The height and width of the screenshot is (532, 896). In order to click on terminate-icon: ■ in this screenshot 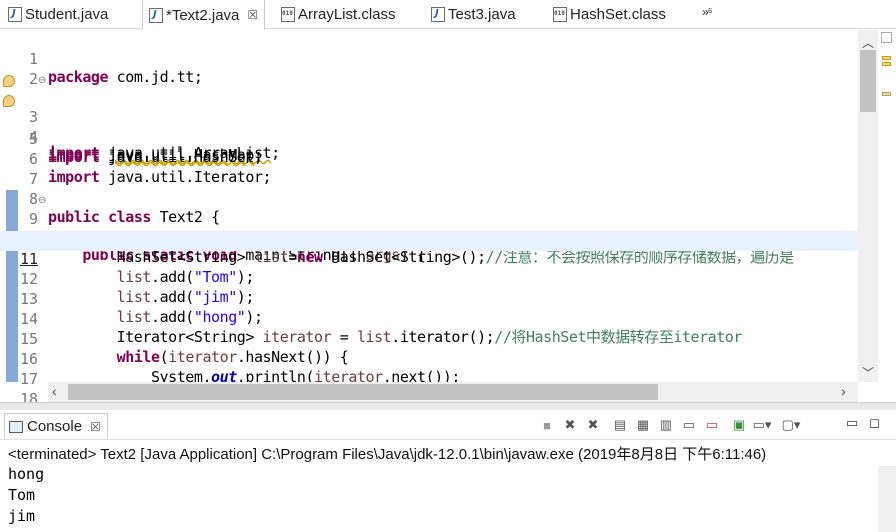, I will do `click(547, 425)`.